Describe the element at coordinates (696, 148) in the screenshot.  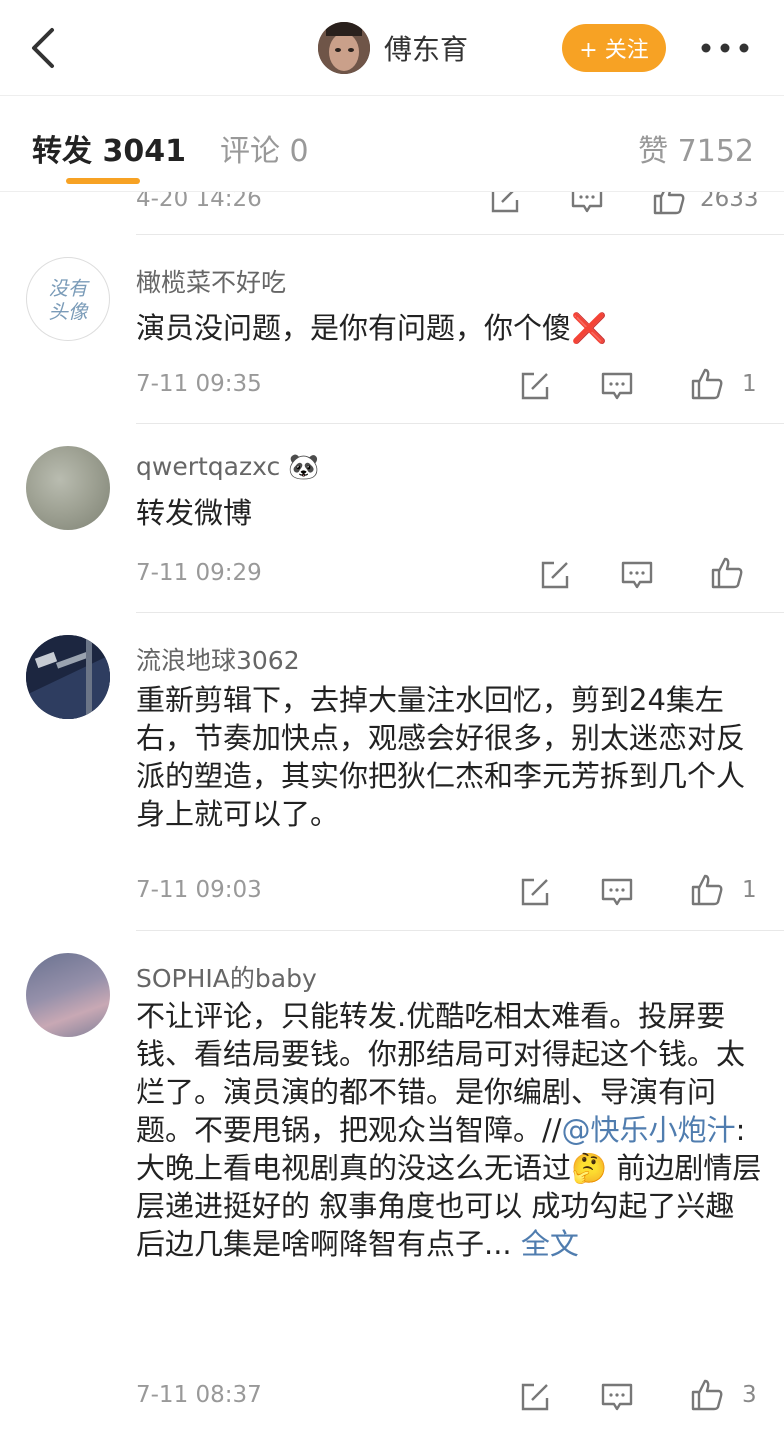
I see `tab-like: 赞 7152` at that location.